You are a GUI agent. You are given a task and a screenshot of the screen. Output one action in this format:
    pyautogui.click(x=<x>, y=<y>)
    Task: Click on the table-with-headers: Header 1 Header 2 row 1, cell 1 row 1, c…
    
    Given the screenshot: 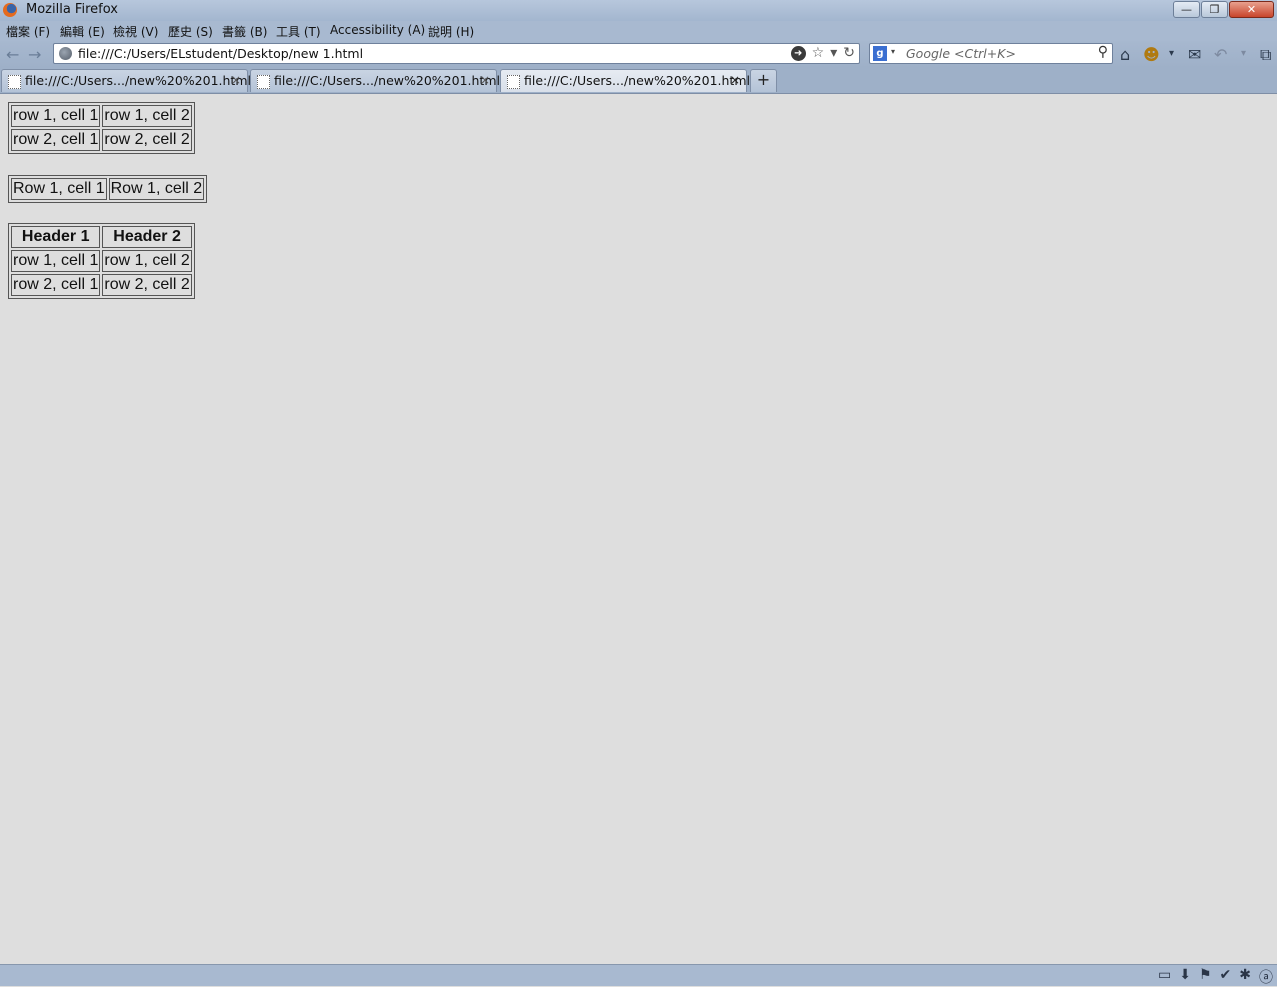 What is the action you would take?
    pyautogui.click(x=101, y=261)
    